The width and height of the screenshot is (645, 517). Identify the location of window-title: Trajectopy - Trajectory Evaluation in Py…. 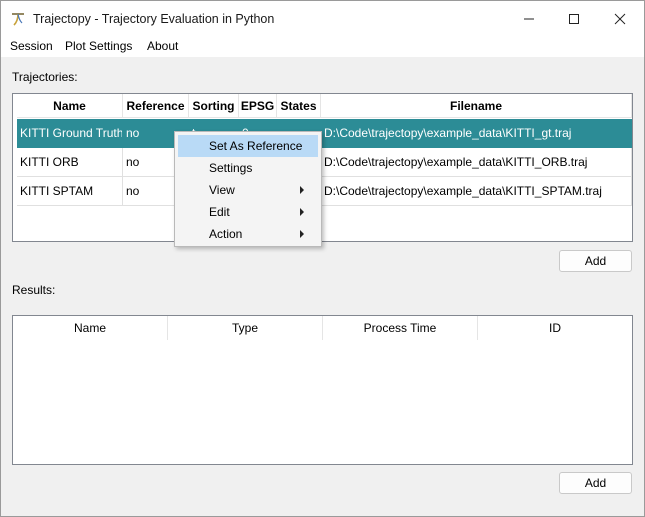
(154, 19).